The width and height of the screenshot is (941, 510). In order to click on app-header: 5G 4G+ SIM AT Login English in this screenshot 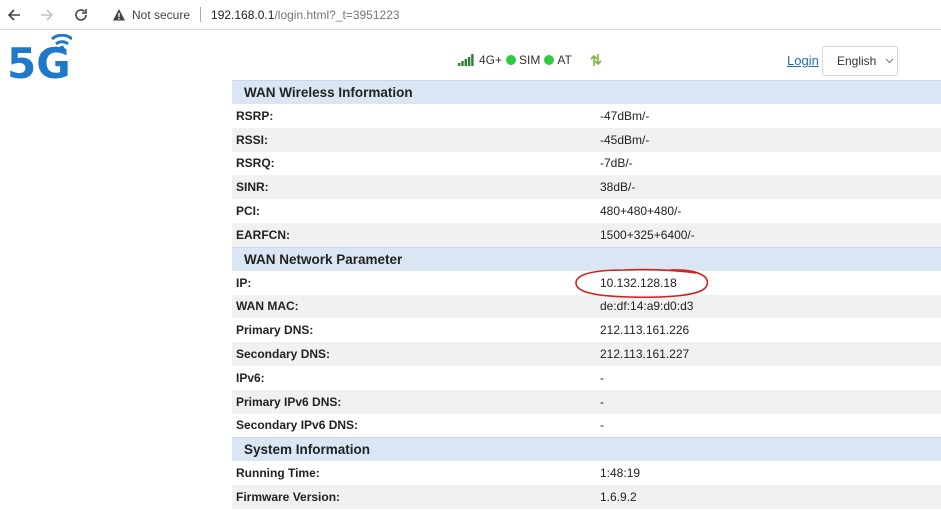, I will do `click(470, 55)`.